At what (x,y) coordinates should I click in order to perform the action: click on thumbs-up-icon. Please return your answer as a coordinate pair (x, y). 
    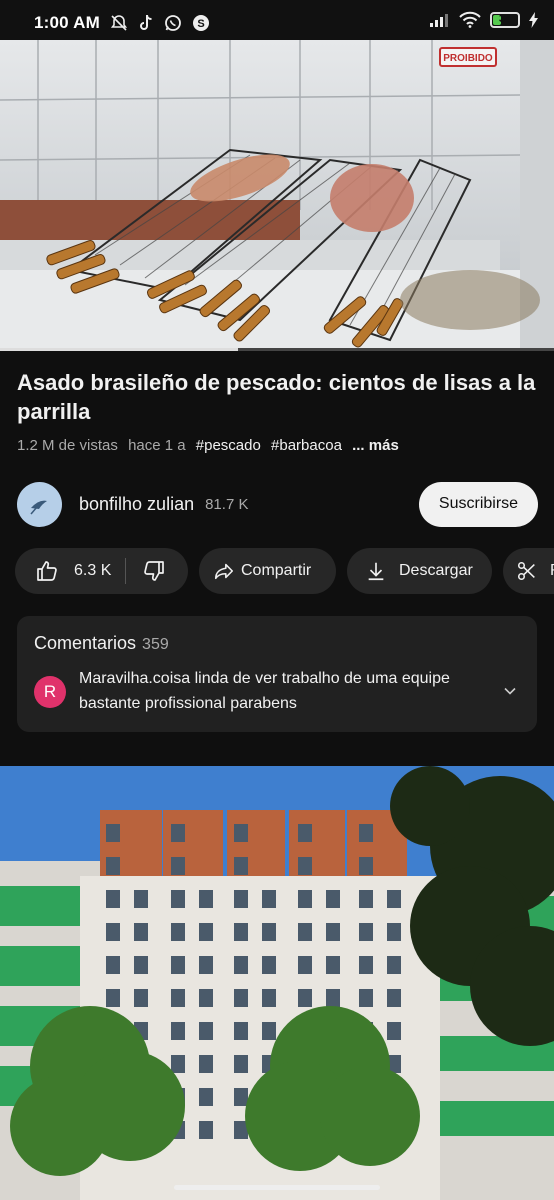
    Looking at the image, I should click on (47, 571).